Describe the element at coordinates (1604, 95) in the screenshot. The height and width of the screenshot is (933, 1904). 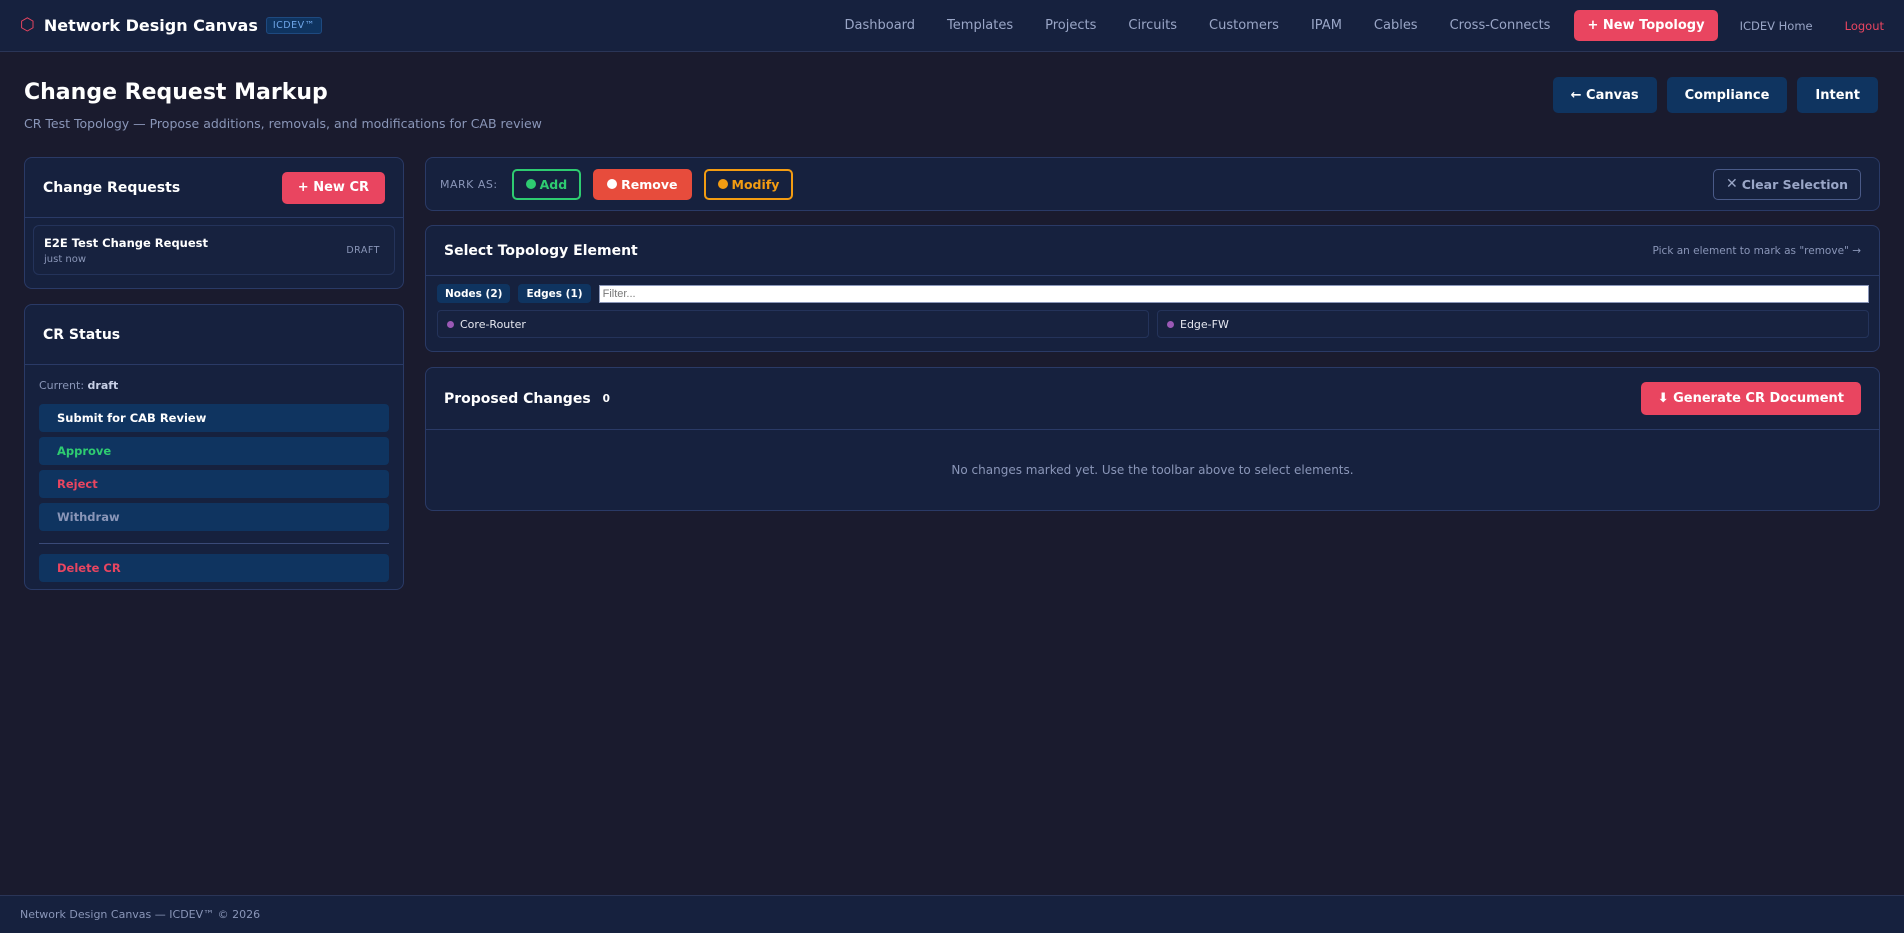
I see `canvas-button: ← Canvas` at that location.